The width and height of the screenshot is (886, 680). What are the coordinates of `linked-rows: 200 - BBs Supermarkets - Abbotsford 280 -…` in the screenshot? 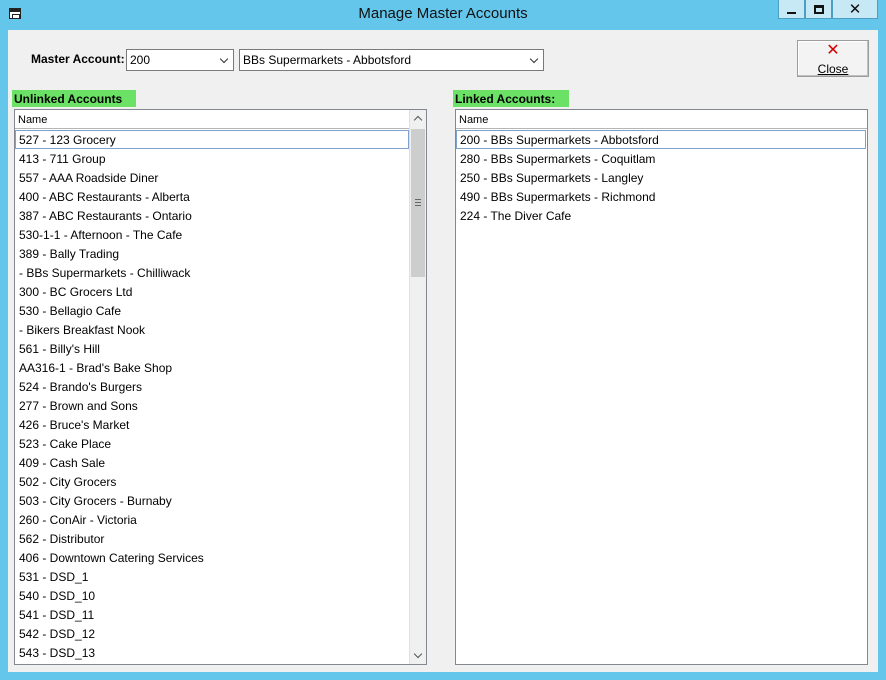 It's located at (661, 177).